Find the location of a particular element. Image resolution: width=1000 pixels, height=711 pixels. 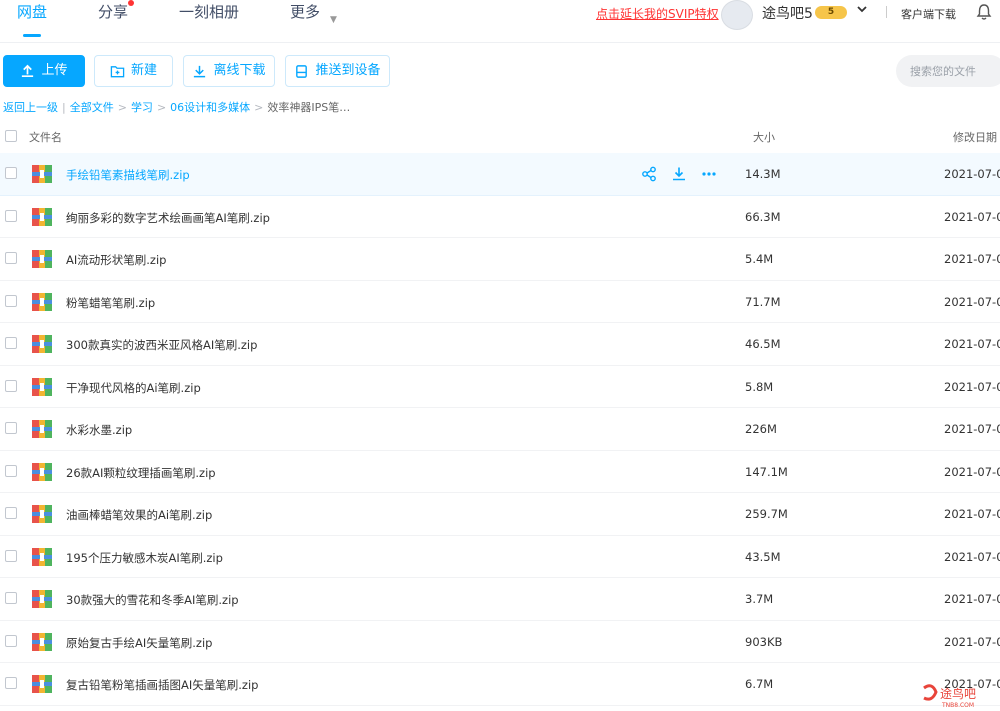

file-size: 14.3M is located at coordinates (763, 174).